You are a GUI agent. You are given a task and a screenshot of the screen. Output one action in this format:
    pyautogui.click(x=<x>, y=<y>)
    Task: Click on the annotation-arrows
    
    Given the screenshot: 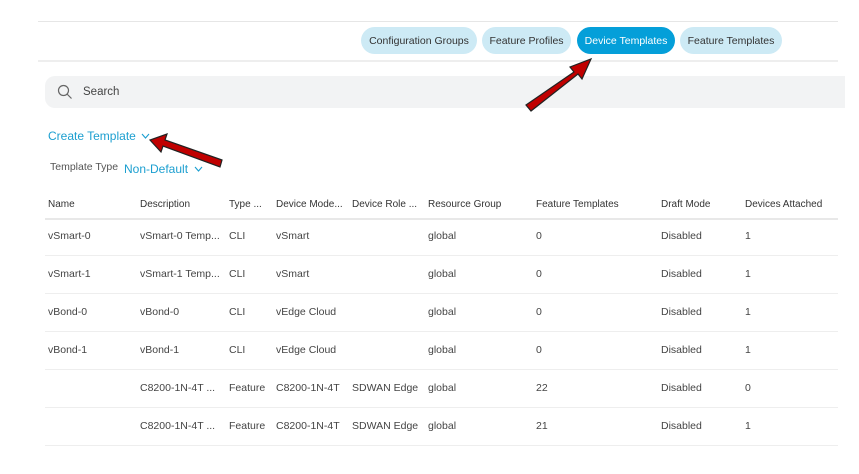 What is the action you would take?
    pyautogui.click(x=370, y=112)
    